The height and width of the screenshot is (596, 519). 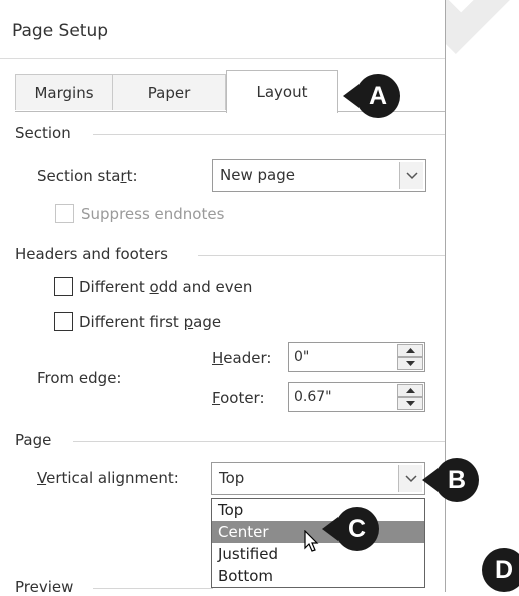 What do you see at coordinates (153, 214) in the screenshot?
I see `suppress-endnotes-label: Suppress endnotes` at bounding box center [153, 214].